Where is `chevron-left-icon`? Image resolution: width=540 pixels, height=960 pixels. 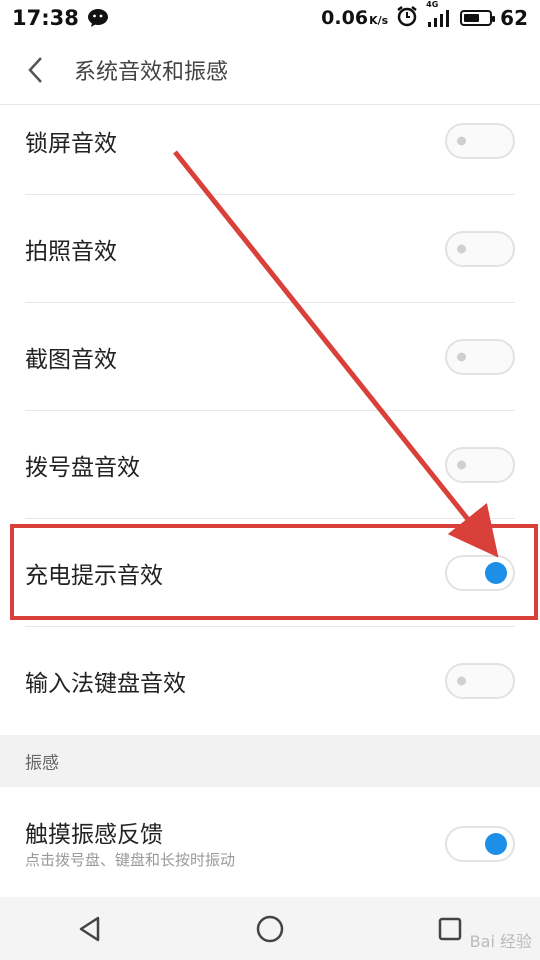 chevron-left-icon is located at coordinates (36, 70).